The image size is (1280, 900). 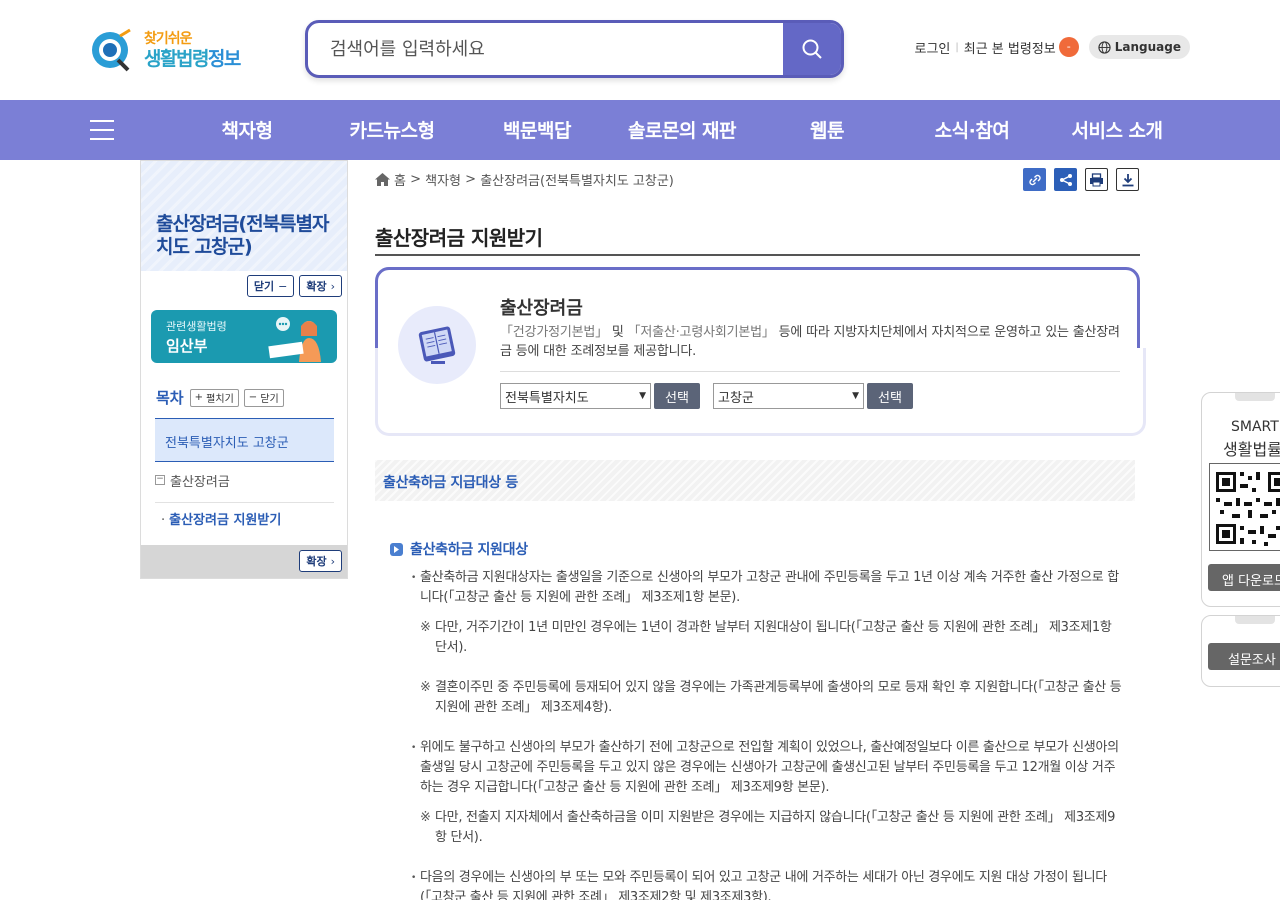 What do you see at coordinates (247, 129) in the screenshot?
I see `nav-item-booklet: 책자형` at bounding box center [247, 129].